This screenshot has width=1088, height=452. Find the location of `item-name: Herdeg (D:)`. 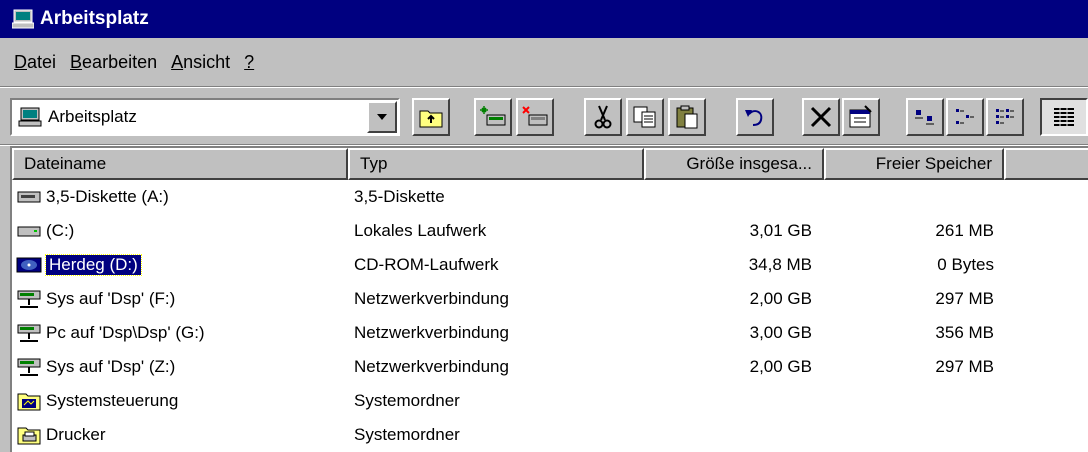

item-name: Herdeg (D:) is located at coordinates (93, 265).